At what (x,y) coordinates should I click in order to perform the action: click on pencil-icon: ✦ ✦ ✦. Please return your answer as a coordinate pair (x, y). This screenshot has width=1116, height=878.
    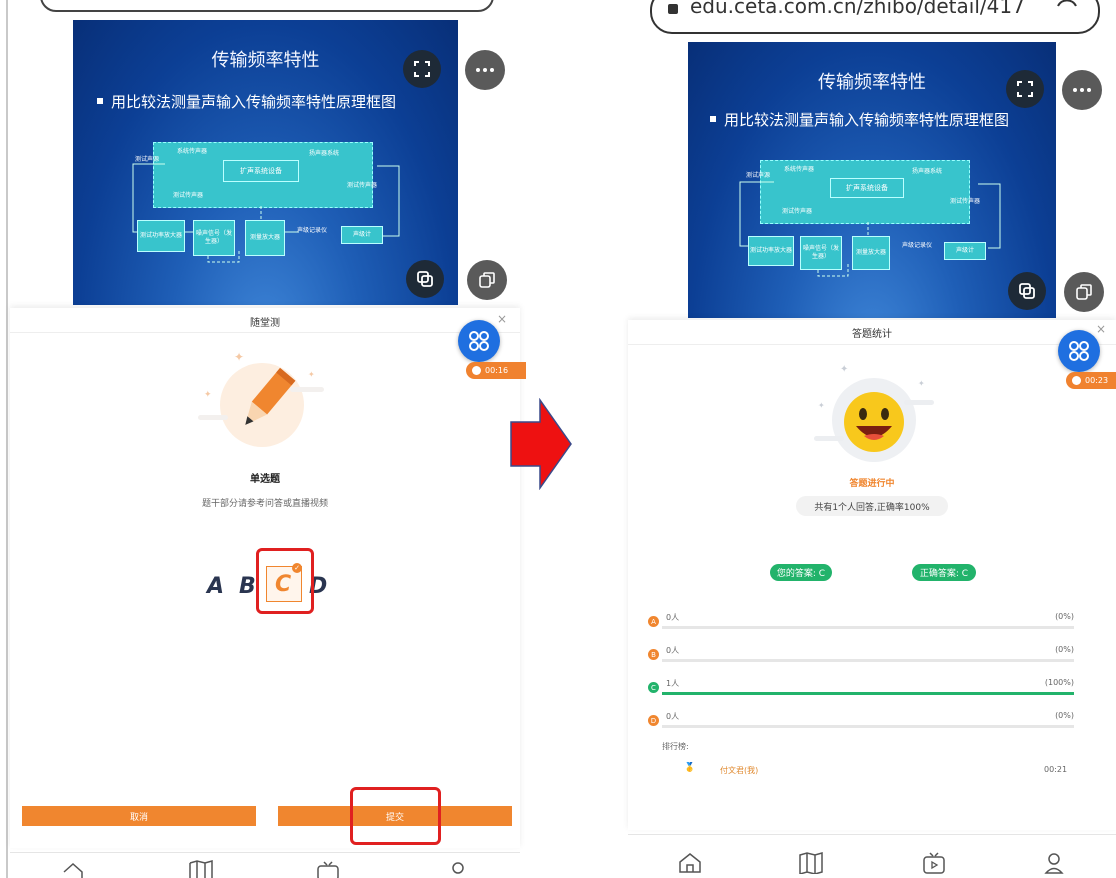
    Looking at the image, I should click on (261, 398).